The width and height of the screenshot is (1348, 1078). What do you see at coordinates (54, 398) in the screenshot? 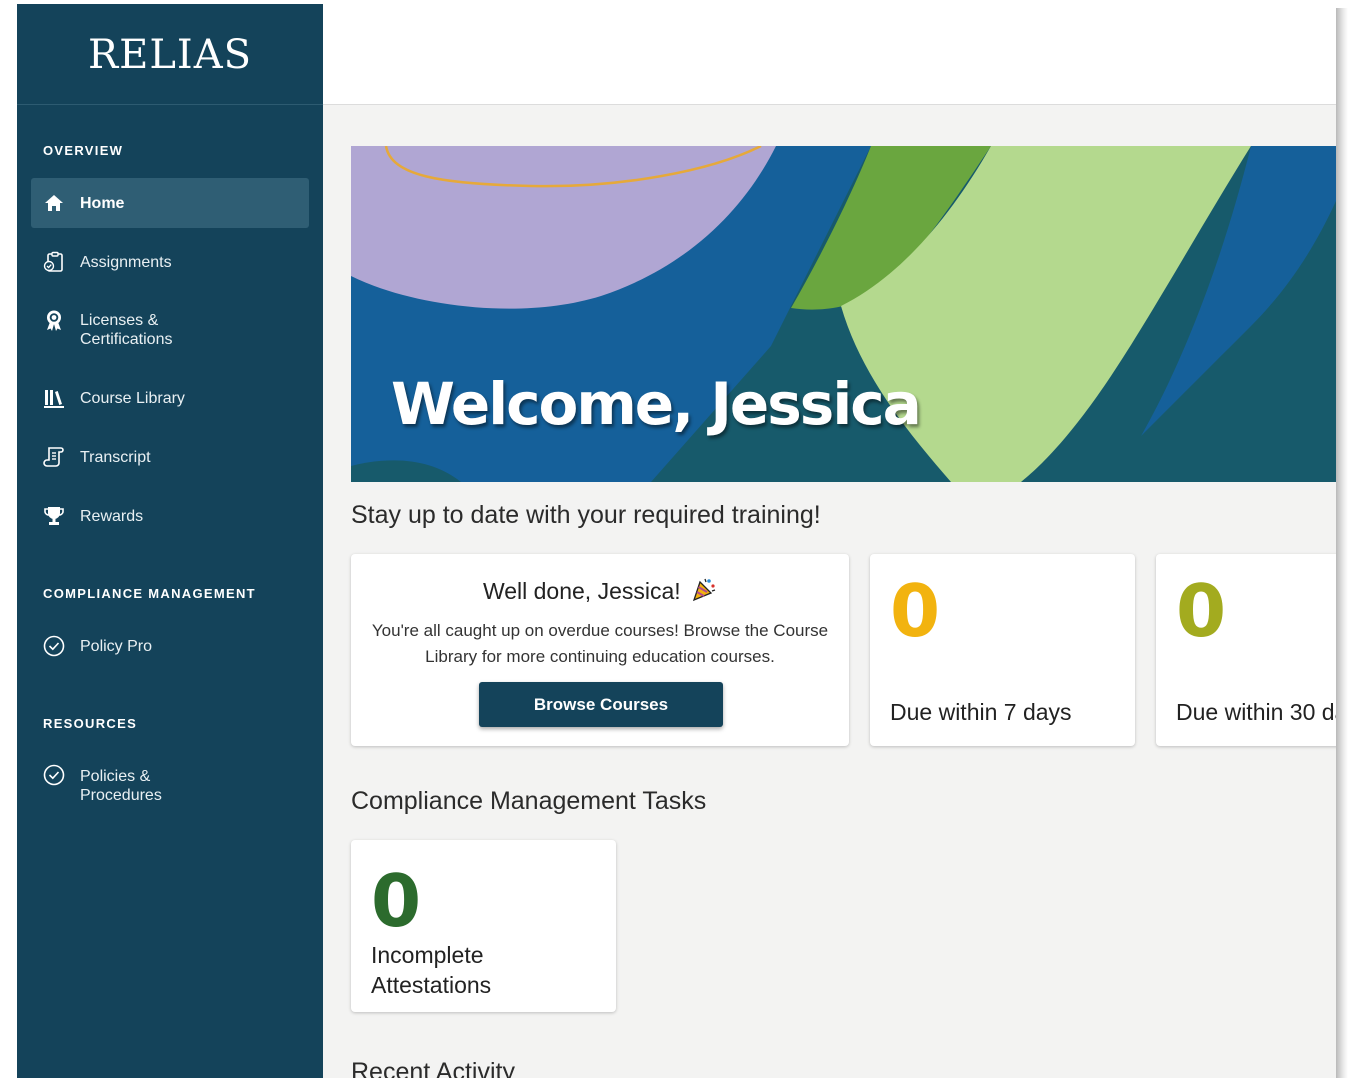
I see `books-icon` at bounding box center [54, 398].